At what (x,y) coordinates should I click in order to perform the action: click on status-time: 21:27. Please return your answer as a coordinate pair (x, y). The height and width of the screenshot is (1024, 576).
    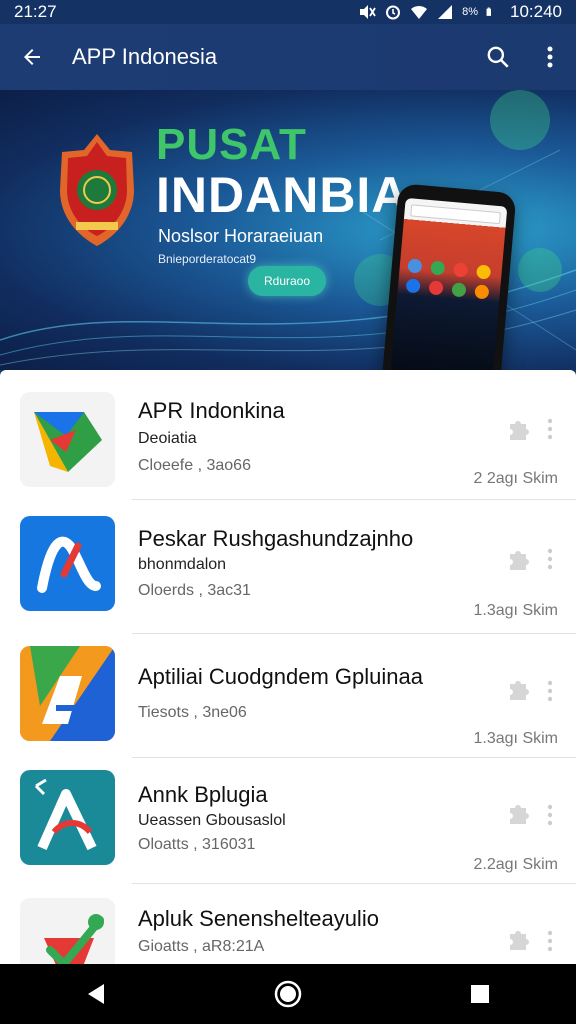
    Looking at the image, I should click on (35, 11).